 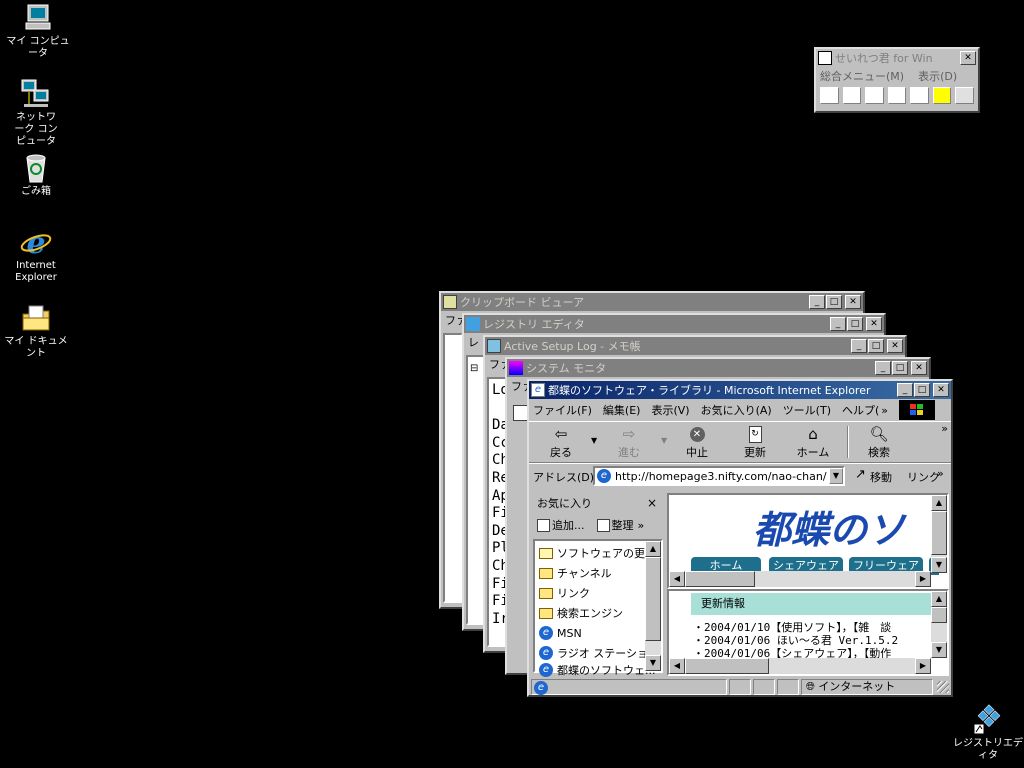 What do you see at coordinates (897, 95) in the screenshot?
I see `tile-three-icon` at bounding box center [897, 95].